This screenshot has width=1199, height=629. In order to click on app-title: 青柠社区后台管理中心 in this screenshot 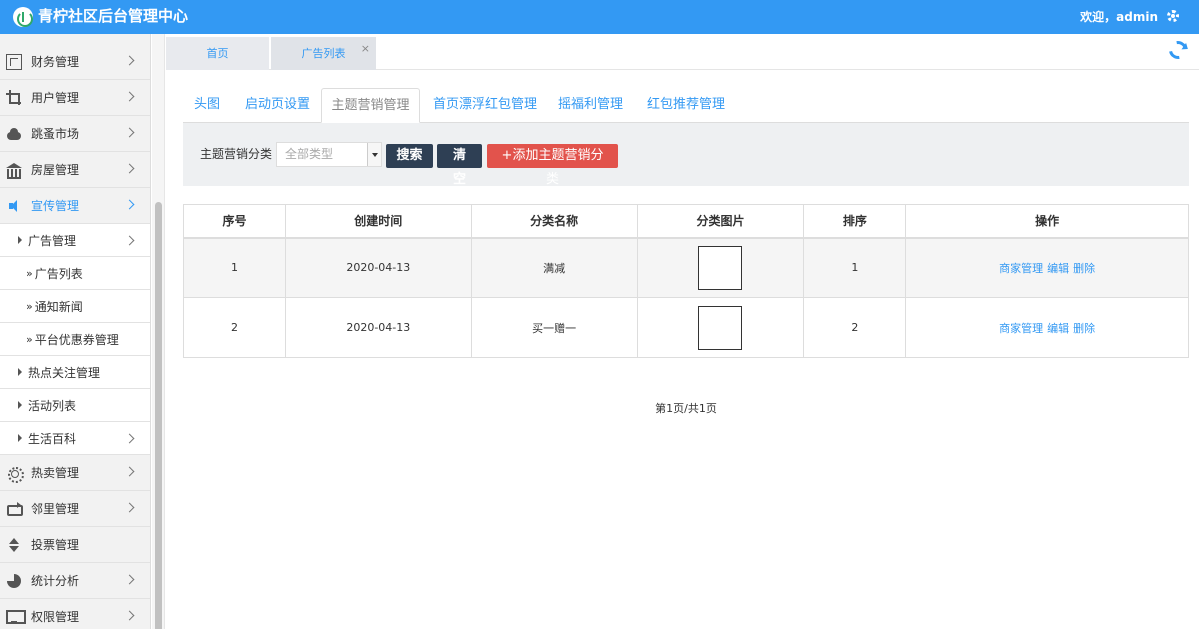, I will do `click(113, 16)`.